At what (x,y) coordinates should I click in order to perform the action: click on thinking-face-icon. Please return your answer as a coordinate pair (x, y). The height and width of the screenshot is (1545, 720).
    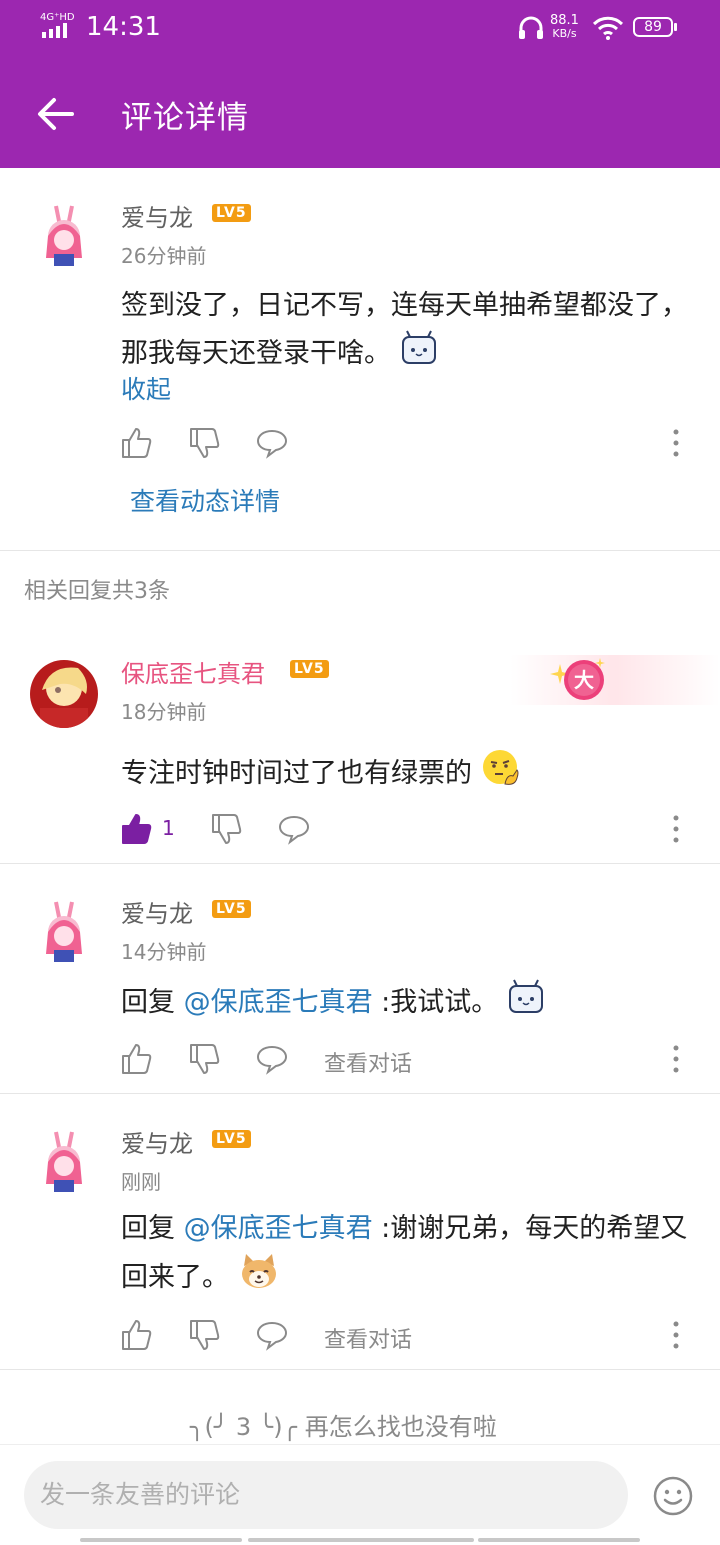
    Looking at the image, I should click on (501, 774).